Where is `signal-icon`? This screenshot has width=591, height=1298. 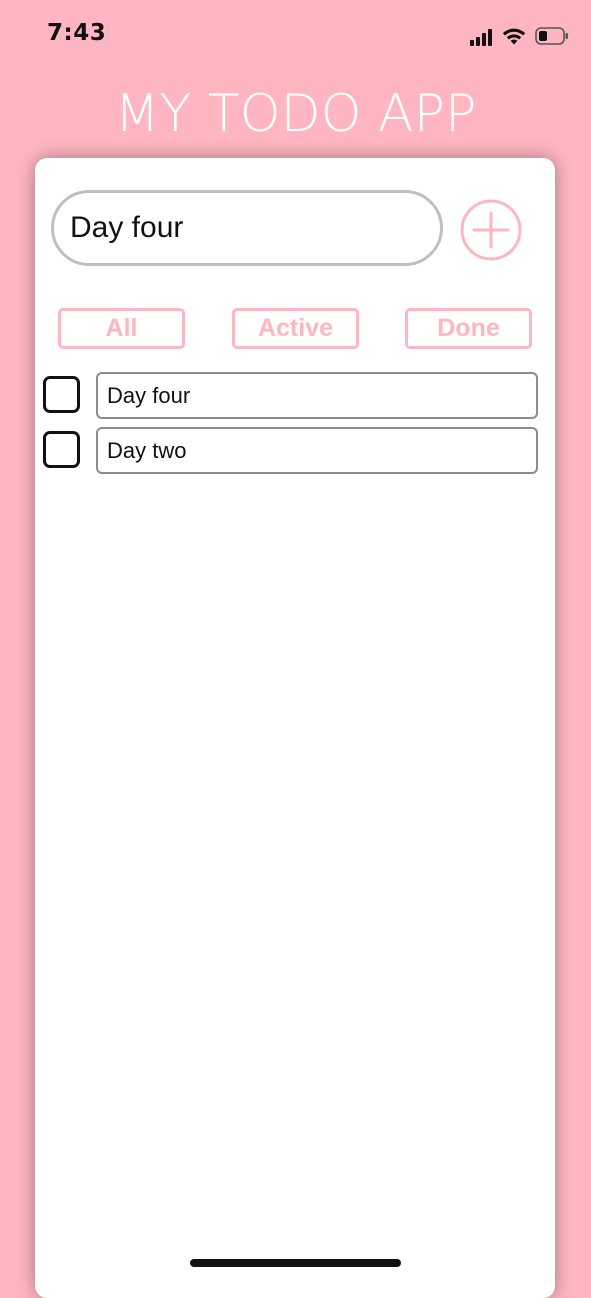
signal-icon is located at coordinates (481, 36).